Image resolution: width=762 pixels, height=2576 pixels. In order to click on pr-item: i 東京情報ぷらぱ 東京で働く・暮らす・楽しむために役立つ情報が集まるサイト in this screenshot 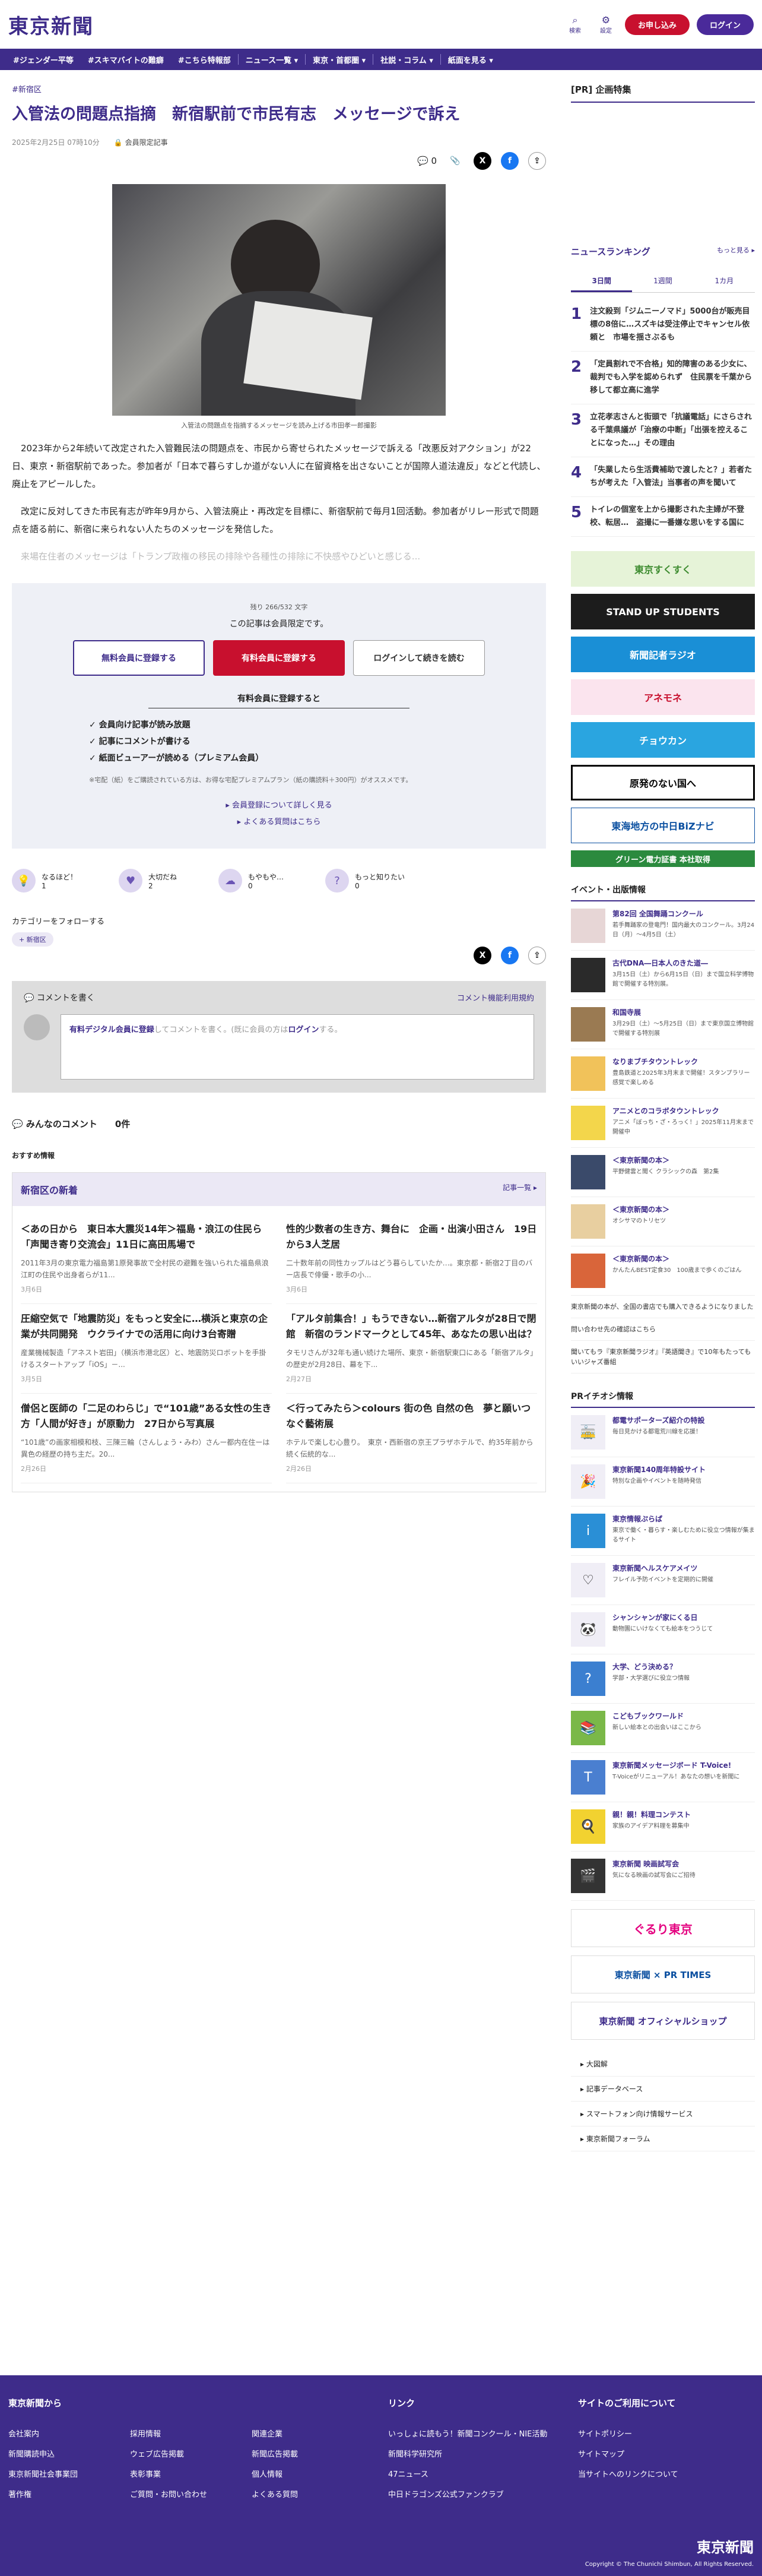, I will do `click(663, 1531)`.